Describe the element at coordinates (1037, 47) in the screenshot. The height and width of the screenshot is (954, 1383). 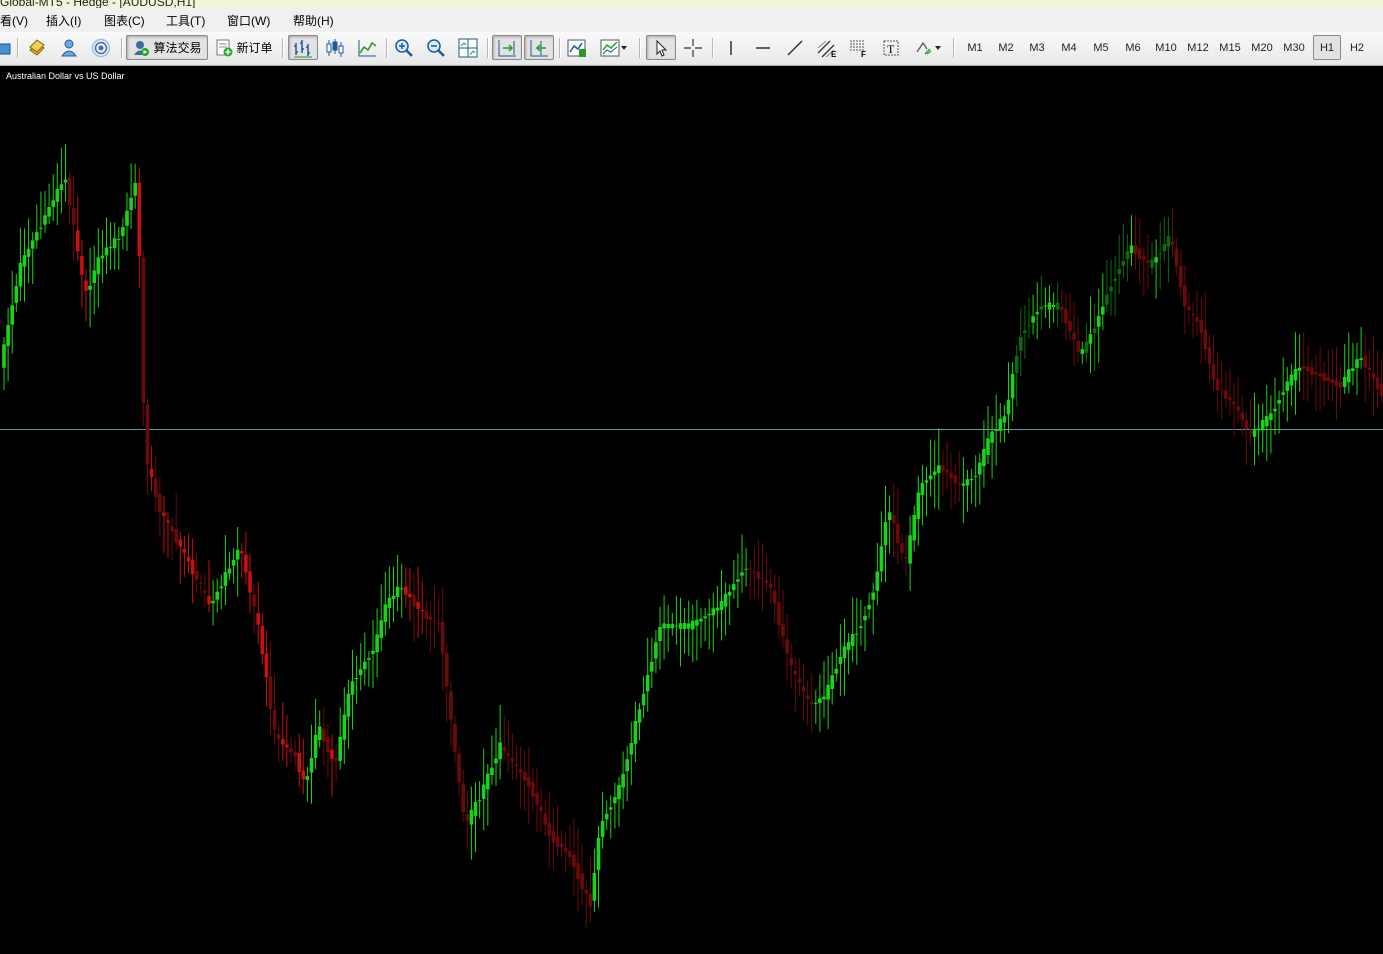
I see `timeframe-m3: M3` at that location.